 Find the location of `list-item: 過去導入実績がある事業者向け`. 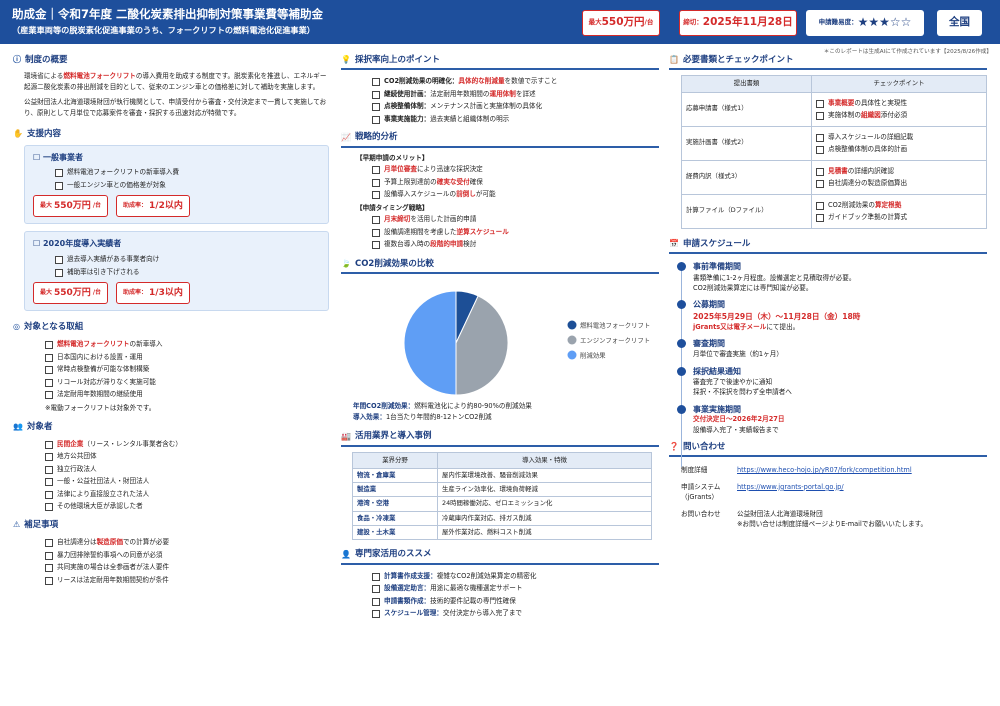

list-item: 過去導入実績がある事業者向け is located at coordinates (187, 259).